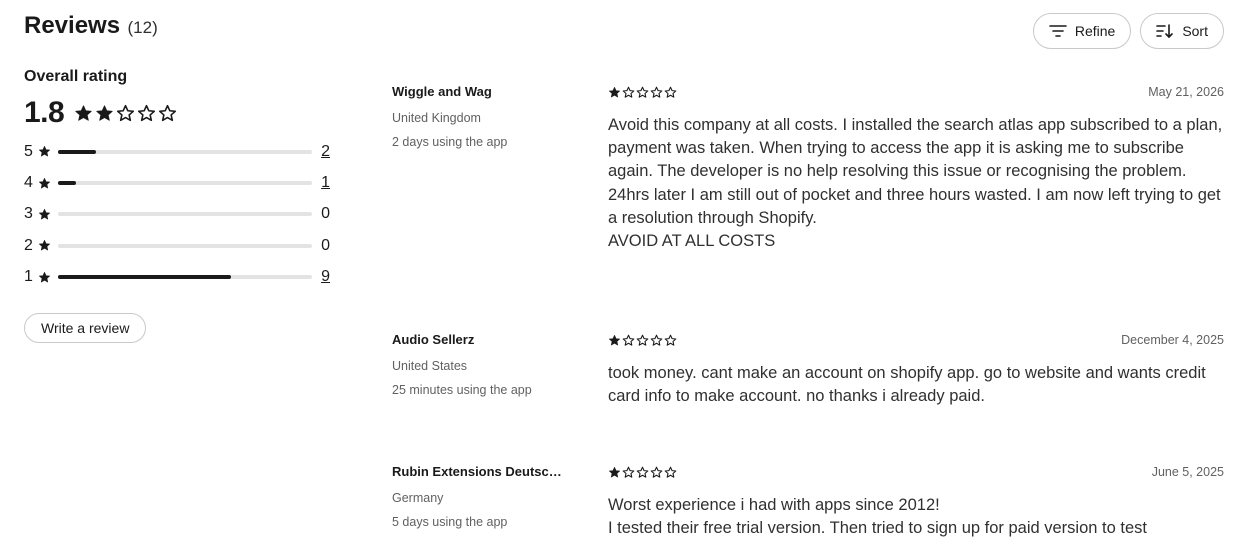 The height and width of the screenshot is (545, 1250). I want to click on rating-row-stars: 5, so click(28, 151).